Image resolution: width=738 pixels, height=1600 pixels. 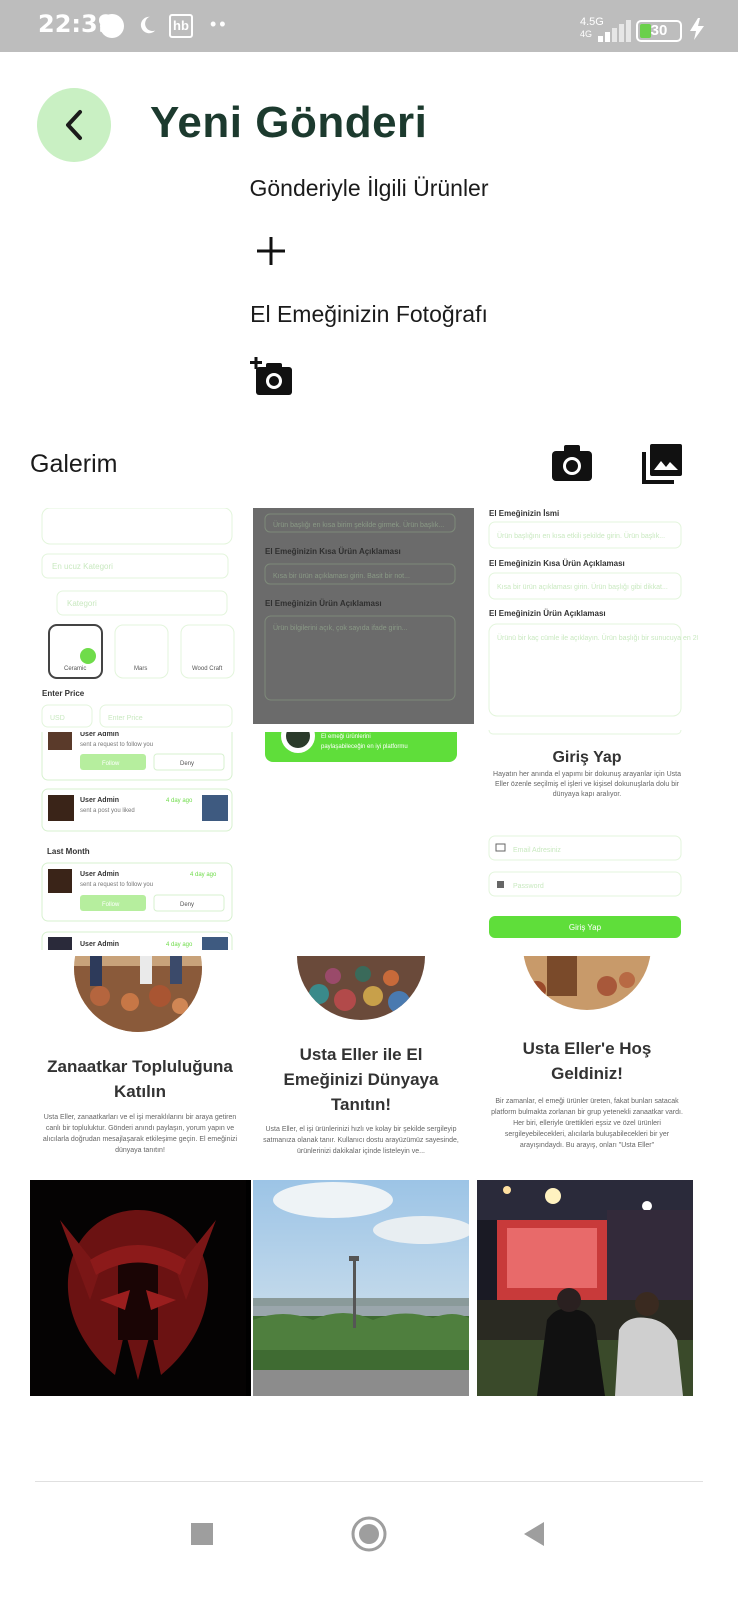 What do you see at coordinates (586, 757) in the screenshot?
I see `mini-login-title: Giriş Yap` at bounding box center [586, 757].